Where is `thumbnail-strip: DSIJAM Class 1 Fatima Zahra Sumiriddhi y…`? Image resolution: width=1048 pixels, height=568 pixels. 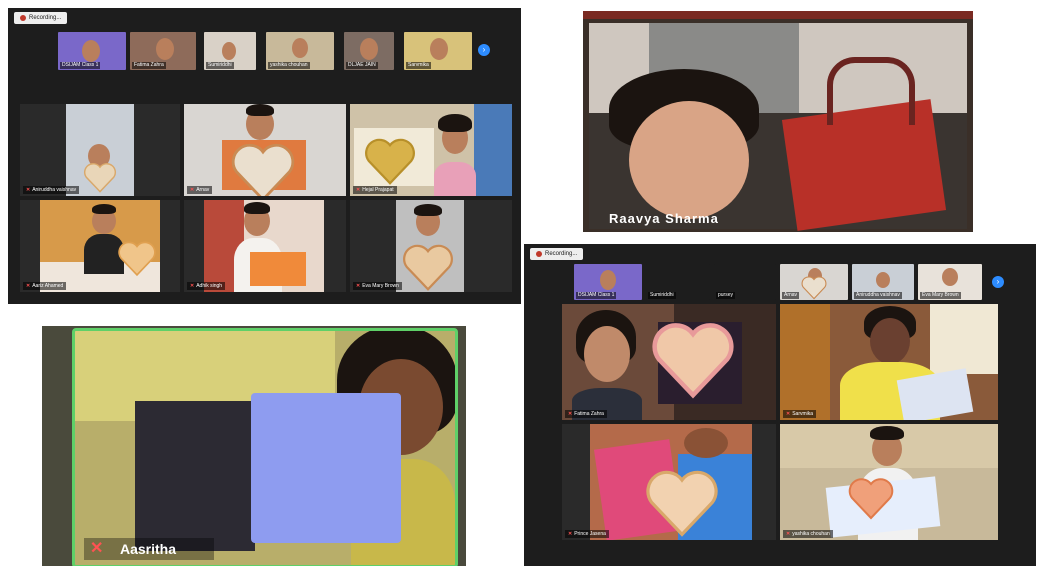
thumbnail-strip: DSIJAM Class 1 Fatima Zahra Sumiriddhi y… is located at coordinates (278, 51).